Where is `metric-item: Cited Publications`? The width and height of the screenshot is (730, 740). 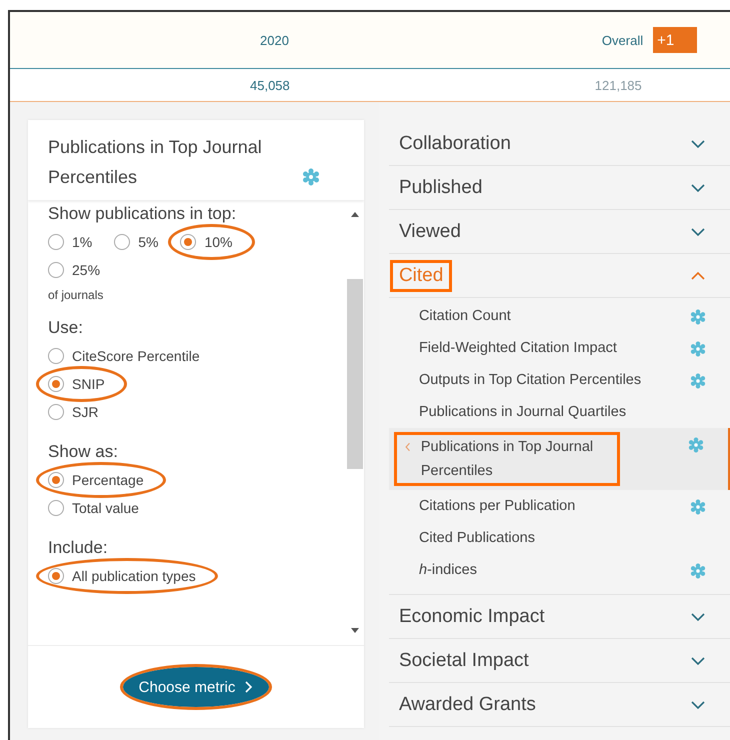
metric-item: Cited Publications is located at coordinates (559, 538).